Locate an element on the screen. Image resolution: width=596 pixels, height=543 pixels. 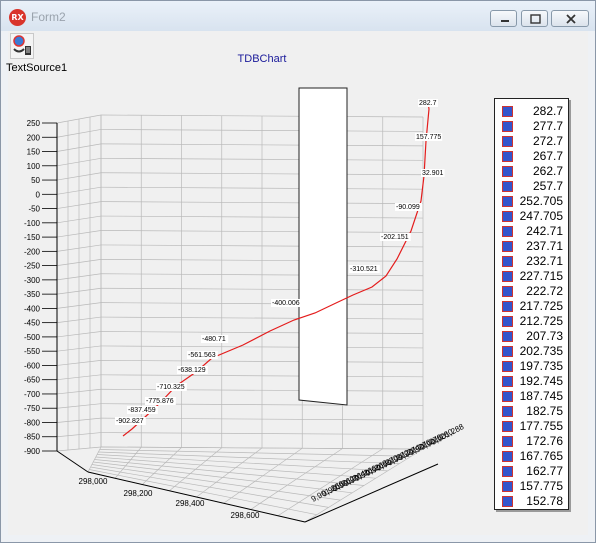
point-label: -561.563 is located at coordinates (202, 355).